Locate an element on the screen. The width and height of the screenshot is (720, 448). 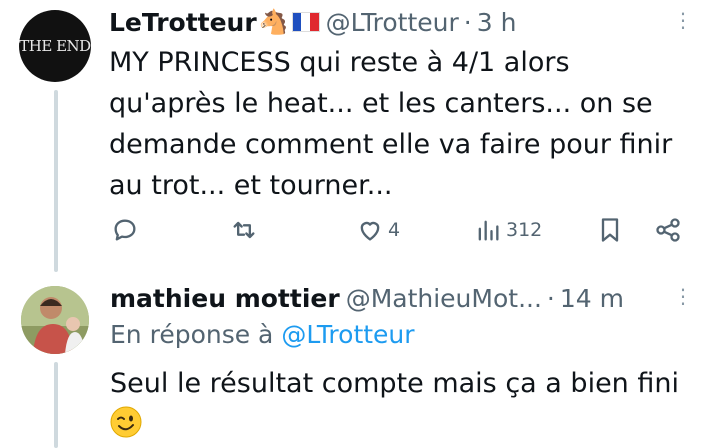
retweet-icon is located at coordinates (244, 230).